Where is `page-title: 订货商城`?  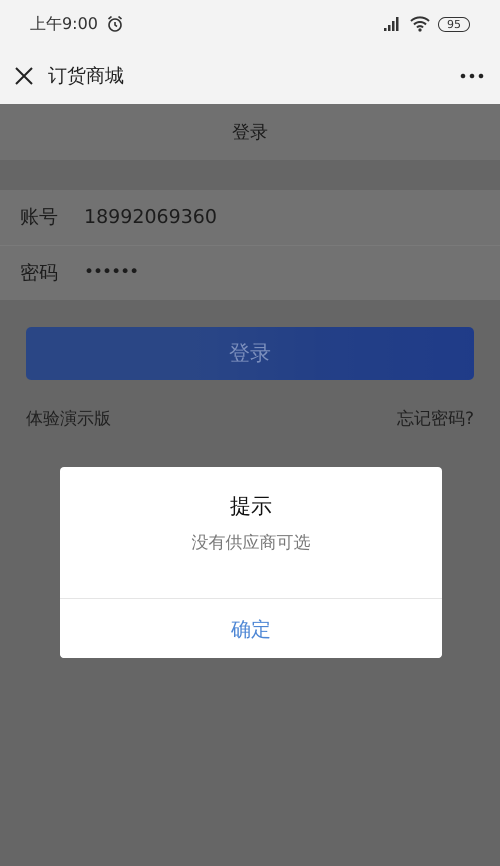 page-title: 订货商城 is located at coordinates (86, 76).